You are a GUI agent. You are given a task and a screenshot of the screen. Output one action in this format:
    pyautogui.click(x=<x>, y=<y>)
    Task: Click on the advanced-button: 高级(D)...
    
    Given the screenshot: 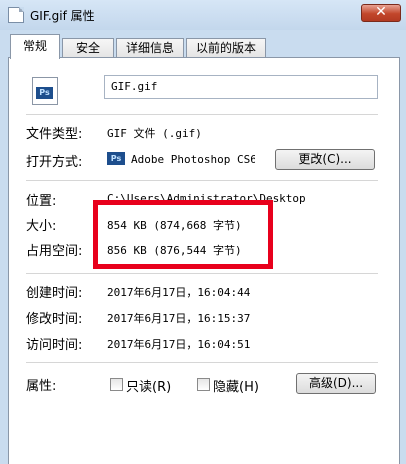 What is the action you would take?
    pyautogui.click(x=336, y=383)
    